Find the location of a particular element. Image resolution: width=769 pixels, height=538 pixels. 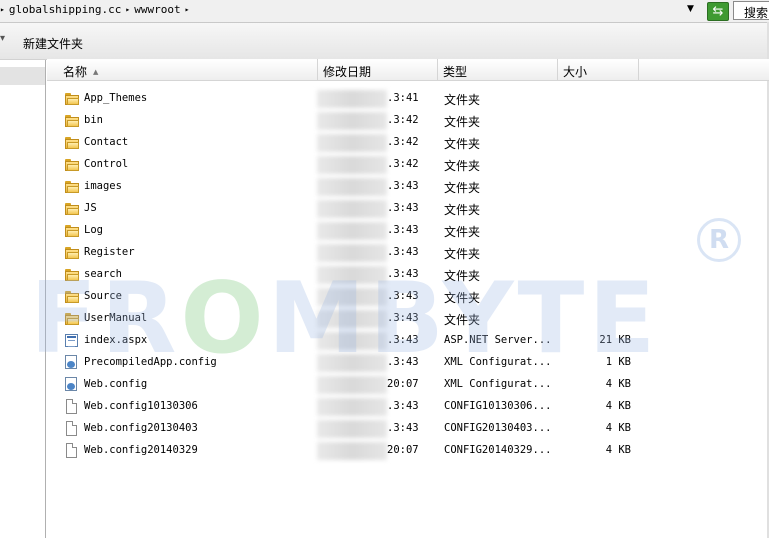

navigation-pane is located at coordinates (23, 299).